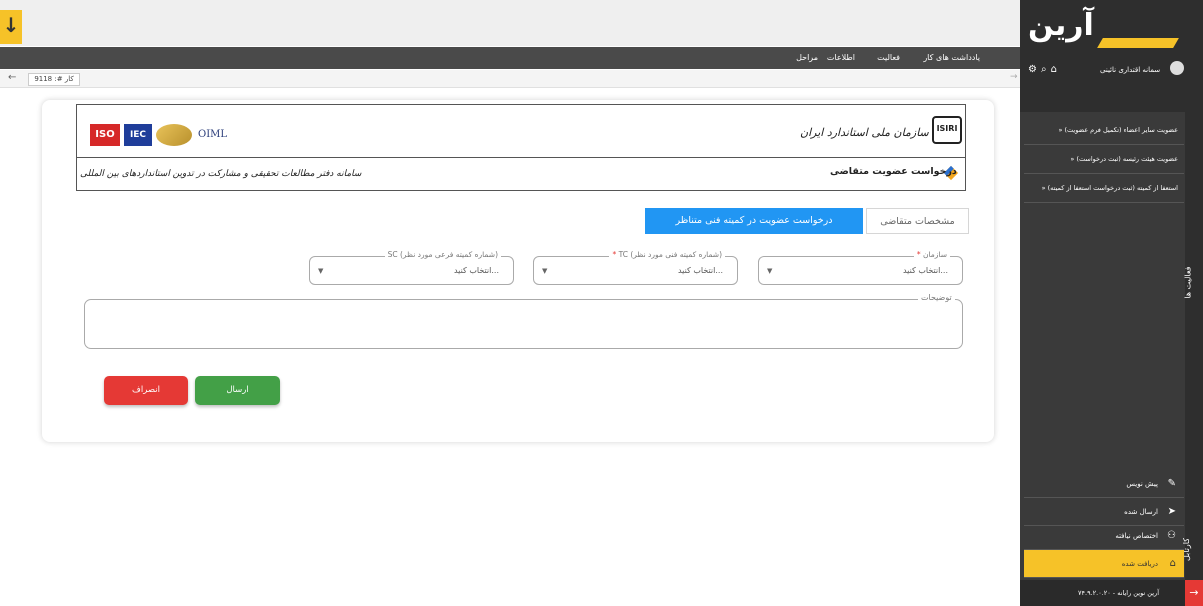 The height and width of the screenshot is (606, 1203). I want to click on sidebar-item-other-members: » عضویت سایر اعضاء (تکمیل فرم عضویت), so click(1104, 130).